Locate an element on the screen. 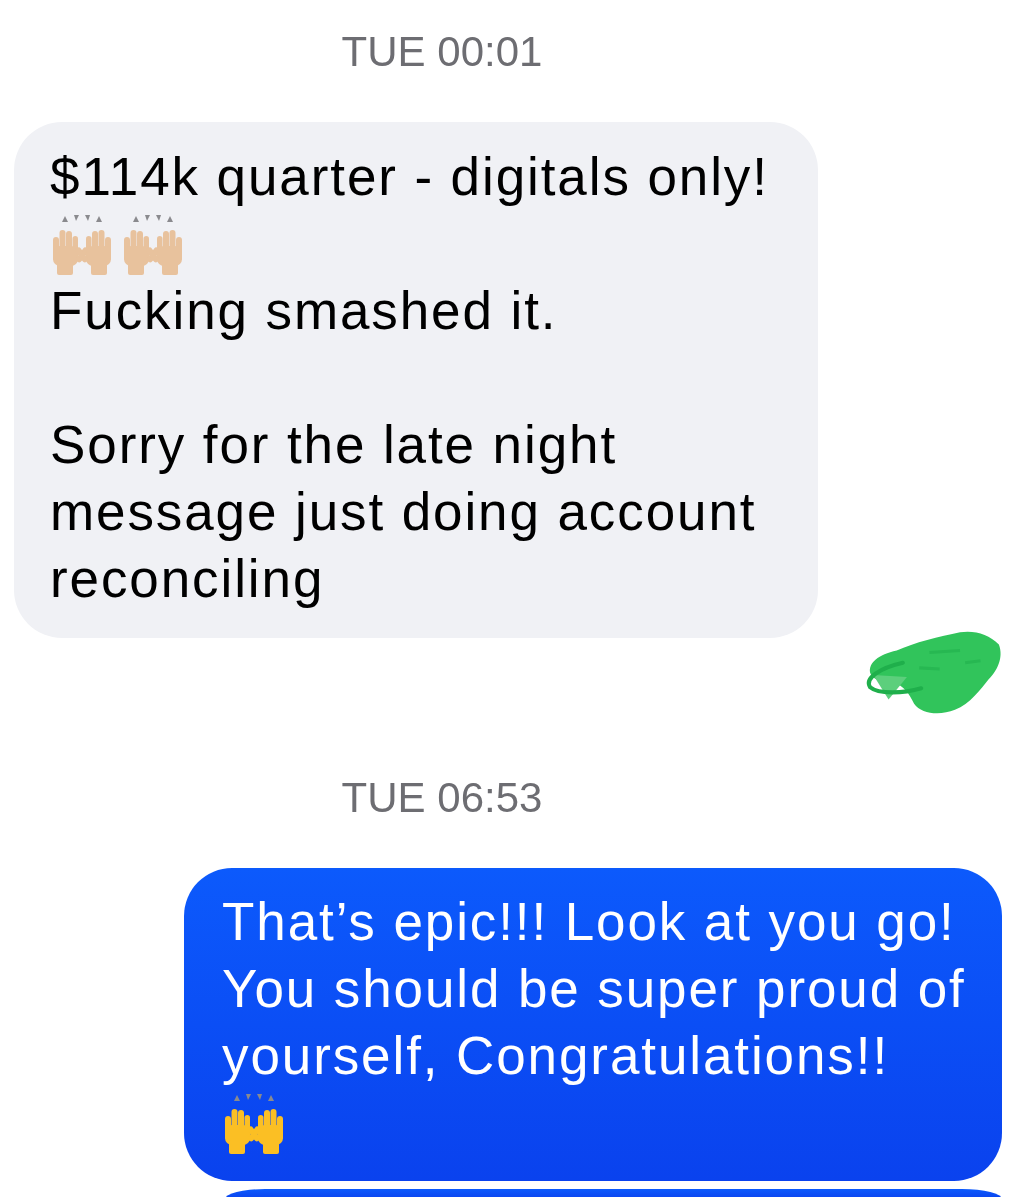  timestamp: TUE 06:53 is located at coordinates (442, 798).